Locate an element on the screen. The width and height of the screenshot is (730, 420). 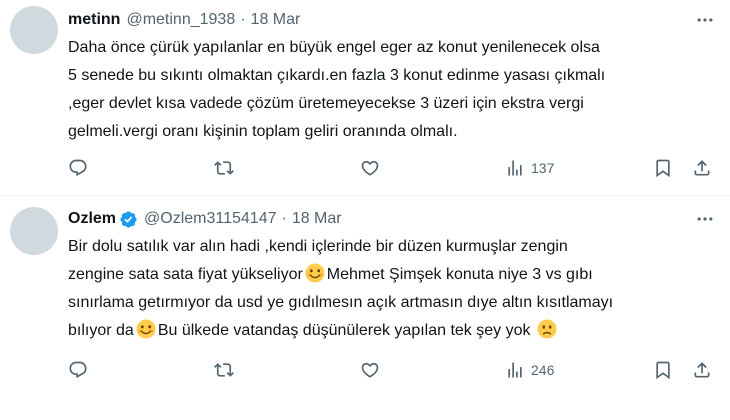
author-name: metinn is located at coordinates (94, 20).